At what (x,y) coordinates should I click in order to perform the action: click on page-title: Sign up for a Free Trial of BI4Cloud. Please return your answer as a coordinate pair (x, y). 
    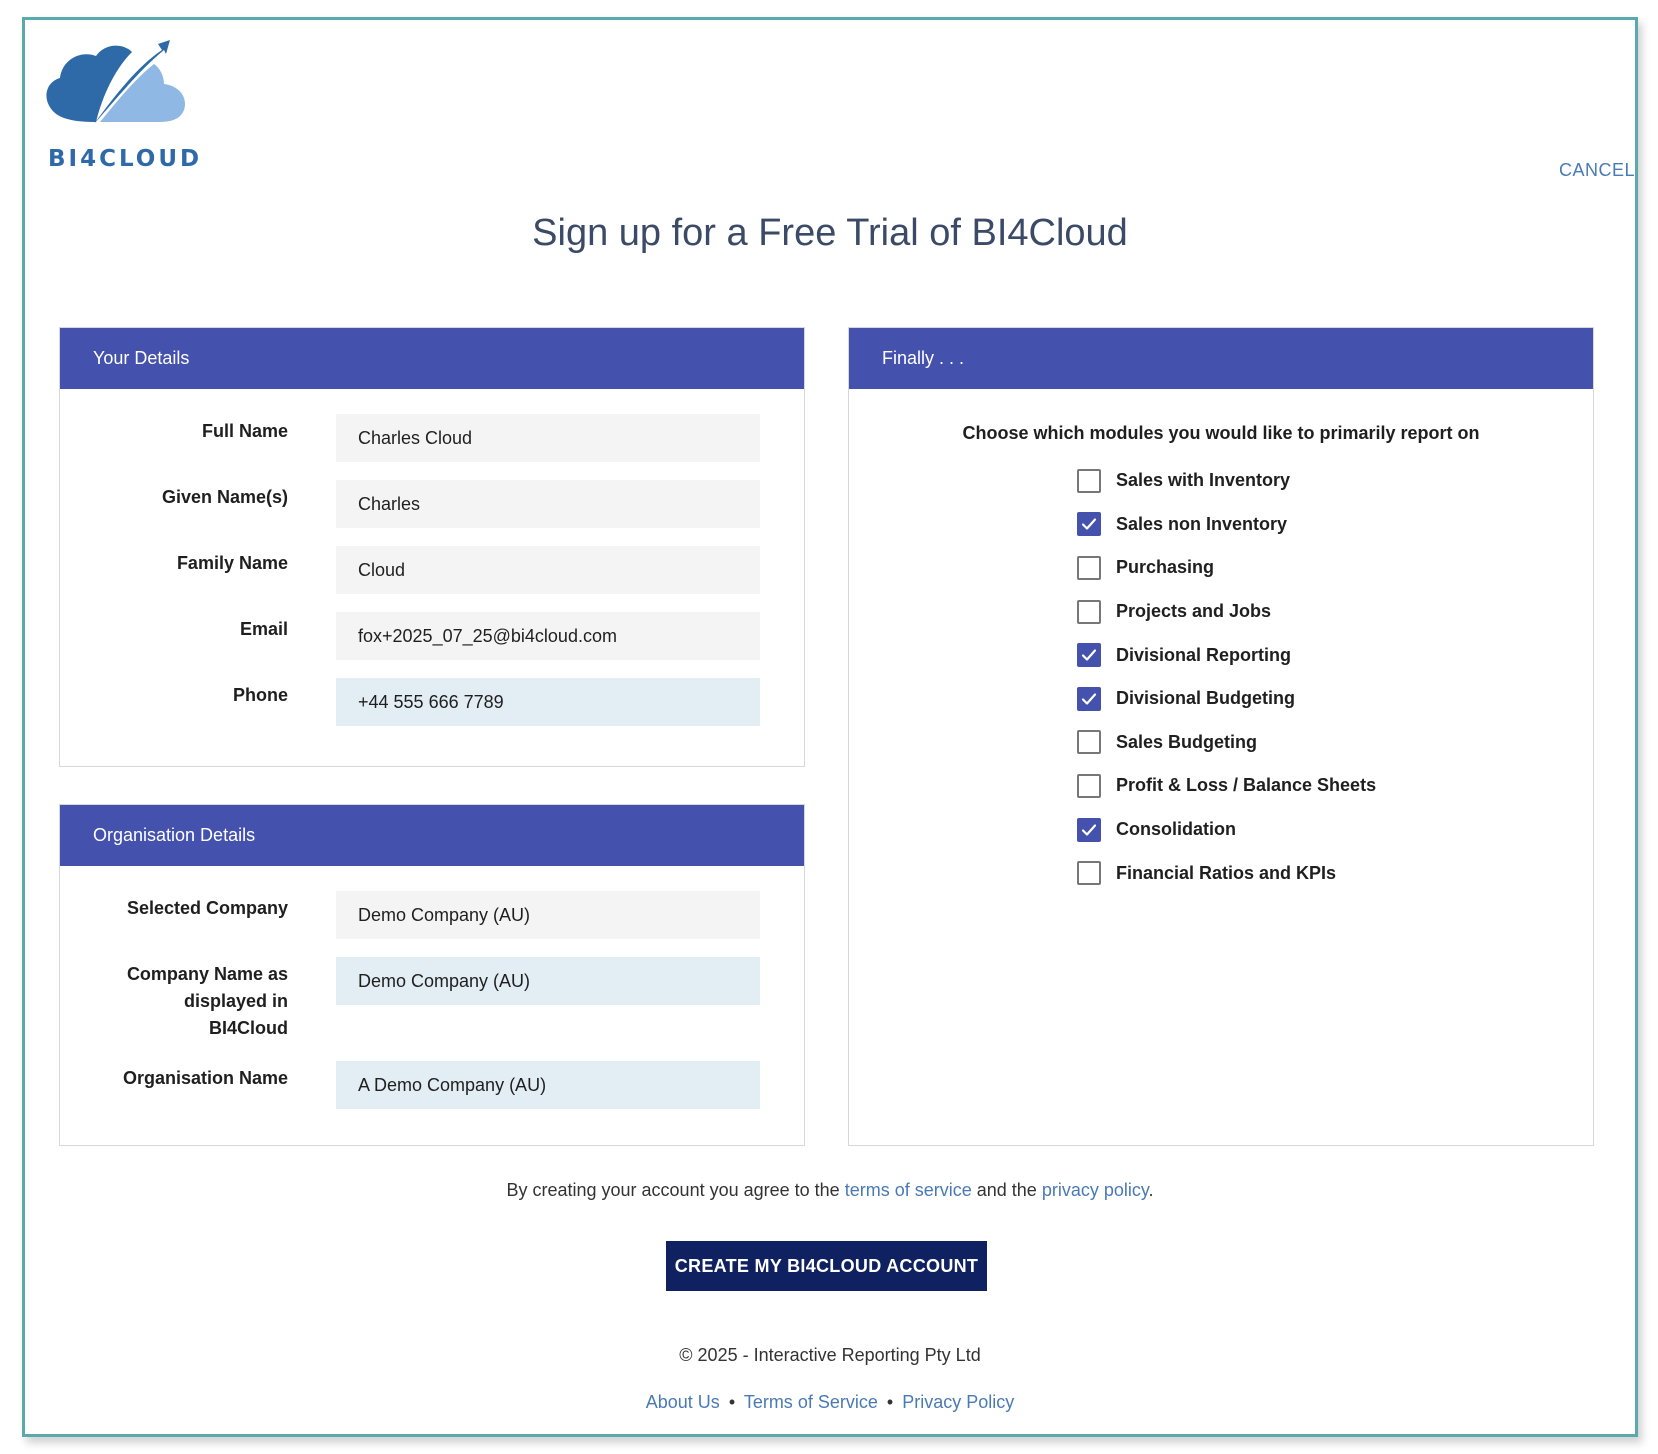
    Looking at the image, I should click on (830, 233).